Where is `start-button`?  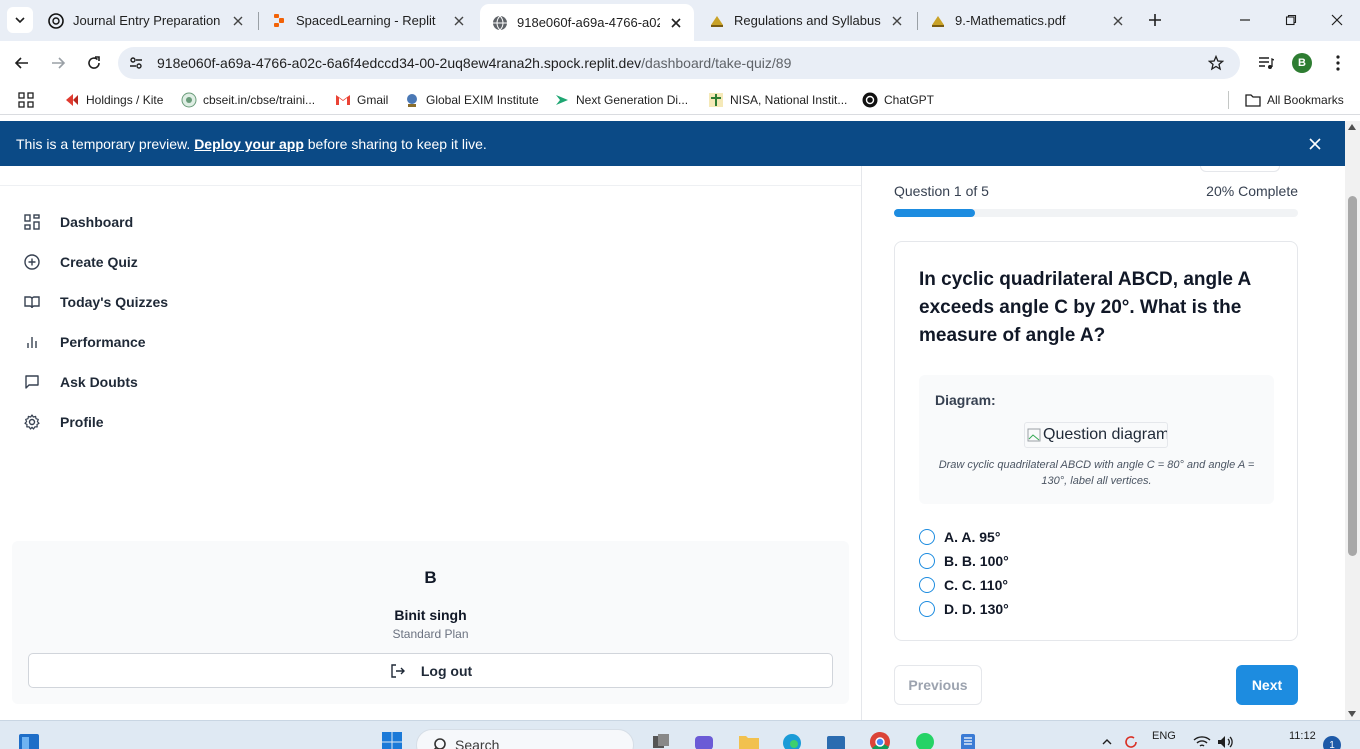 start-button is located at coordinates (392, 740).